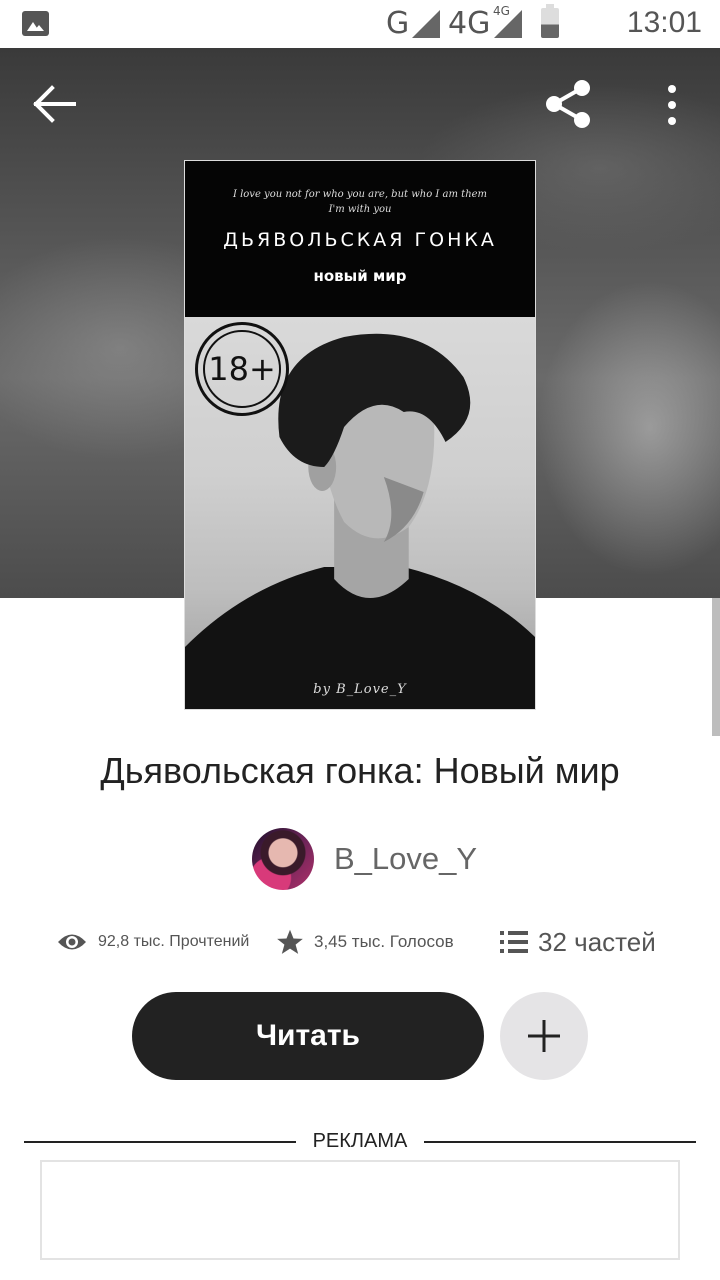  I want to click on more-vertical-icon, so click(672, 105).